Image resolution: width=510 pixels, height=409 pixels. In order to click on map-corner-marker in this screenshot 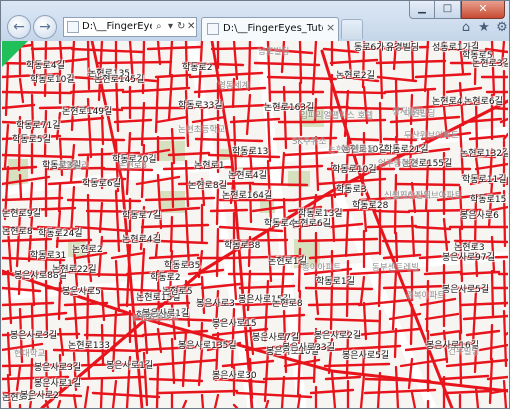, I will do `click(15, 54)`.